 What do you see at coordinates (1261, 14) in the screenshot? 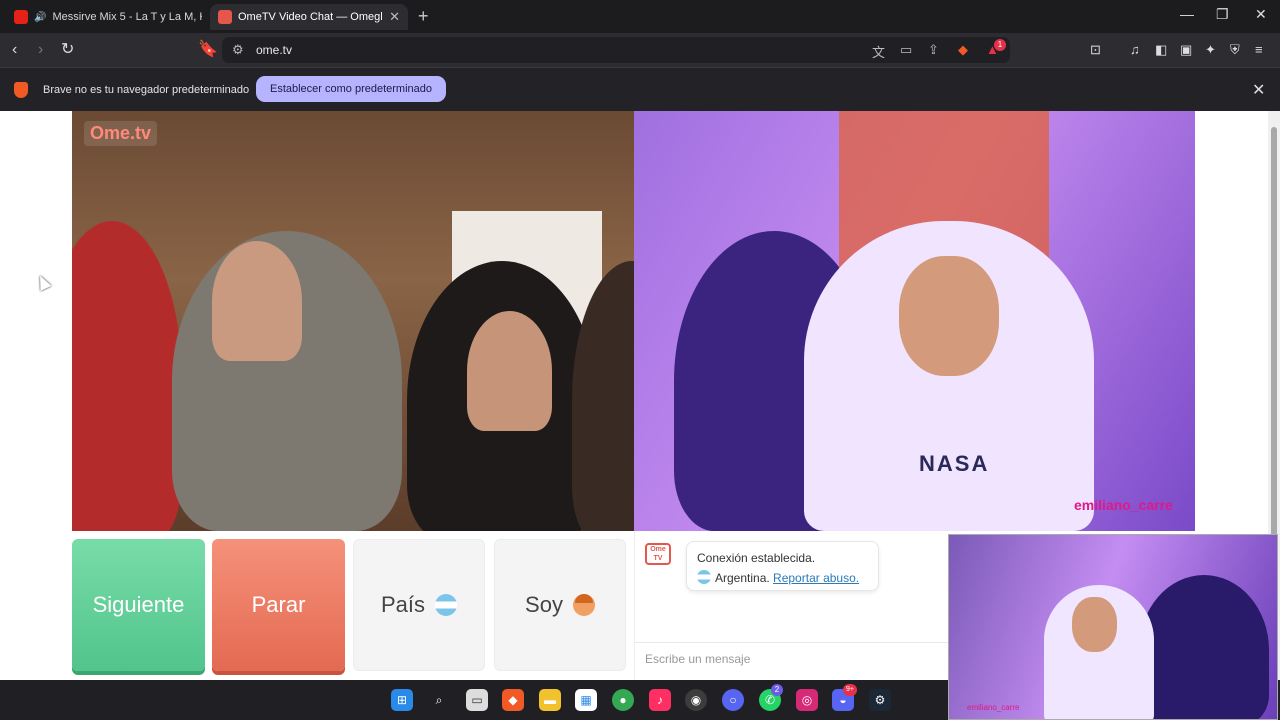
I see `close-window-icon: ✕` at bounding box center [1261, 14].